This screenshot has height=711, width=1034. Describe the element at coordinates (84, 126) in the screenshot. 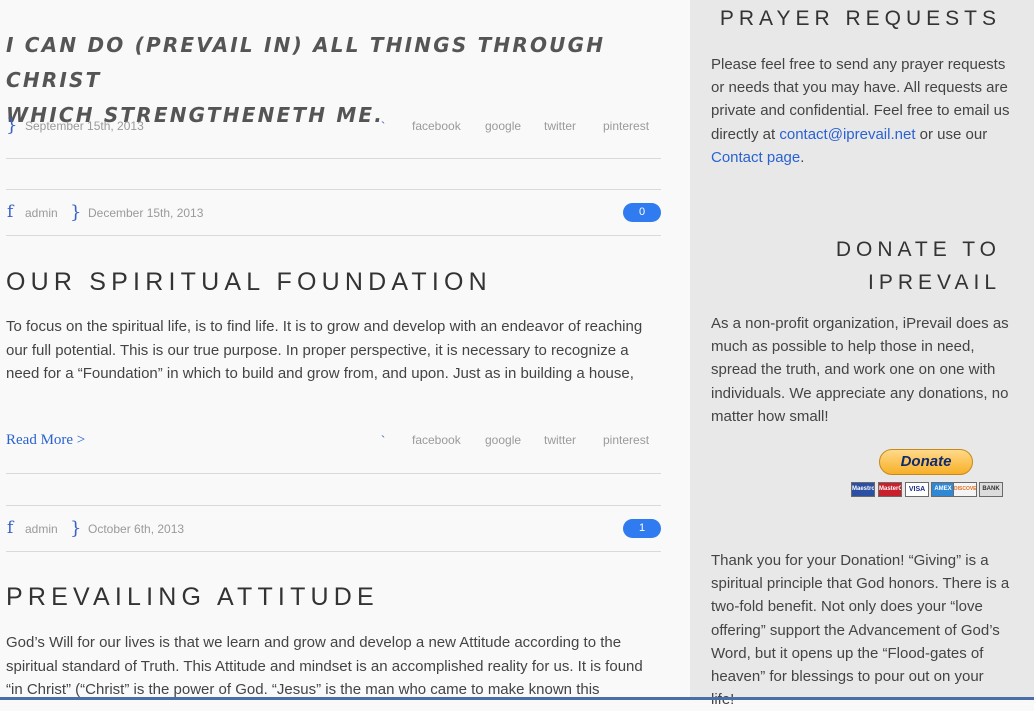

I see `post-date: September 15th, 2013` at that location.